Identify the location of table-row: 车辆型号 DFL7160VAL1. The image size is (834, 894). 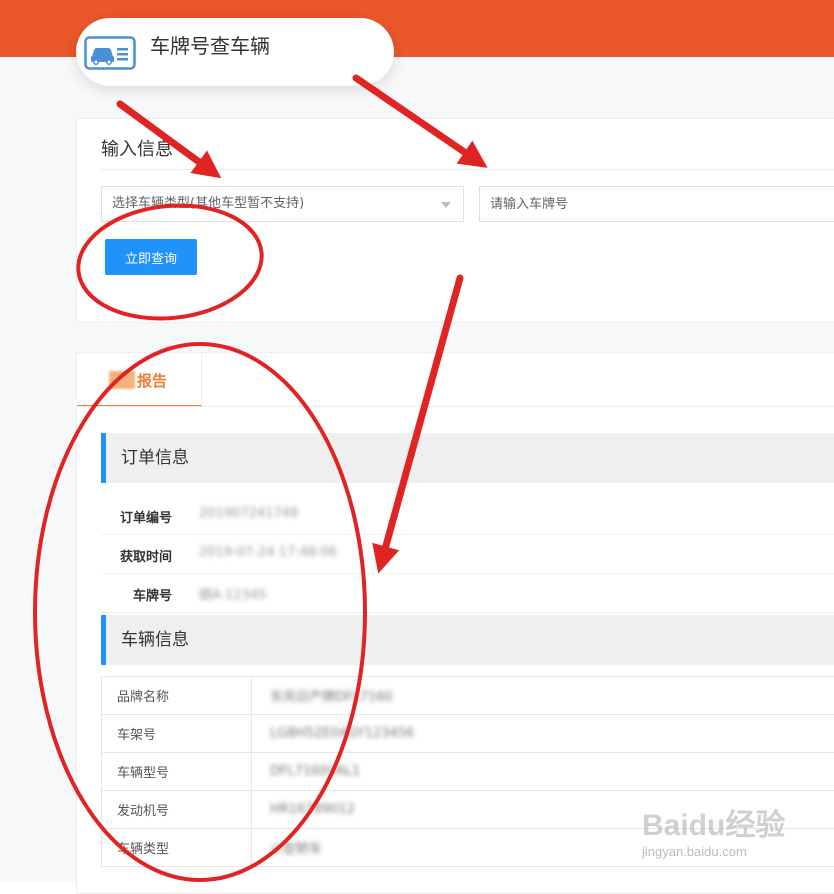
(468, 772).